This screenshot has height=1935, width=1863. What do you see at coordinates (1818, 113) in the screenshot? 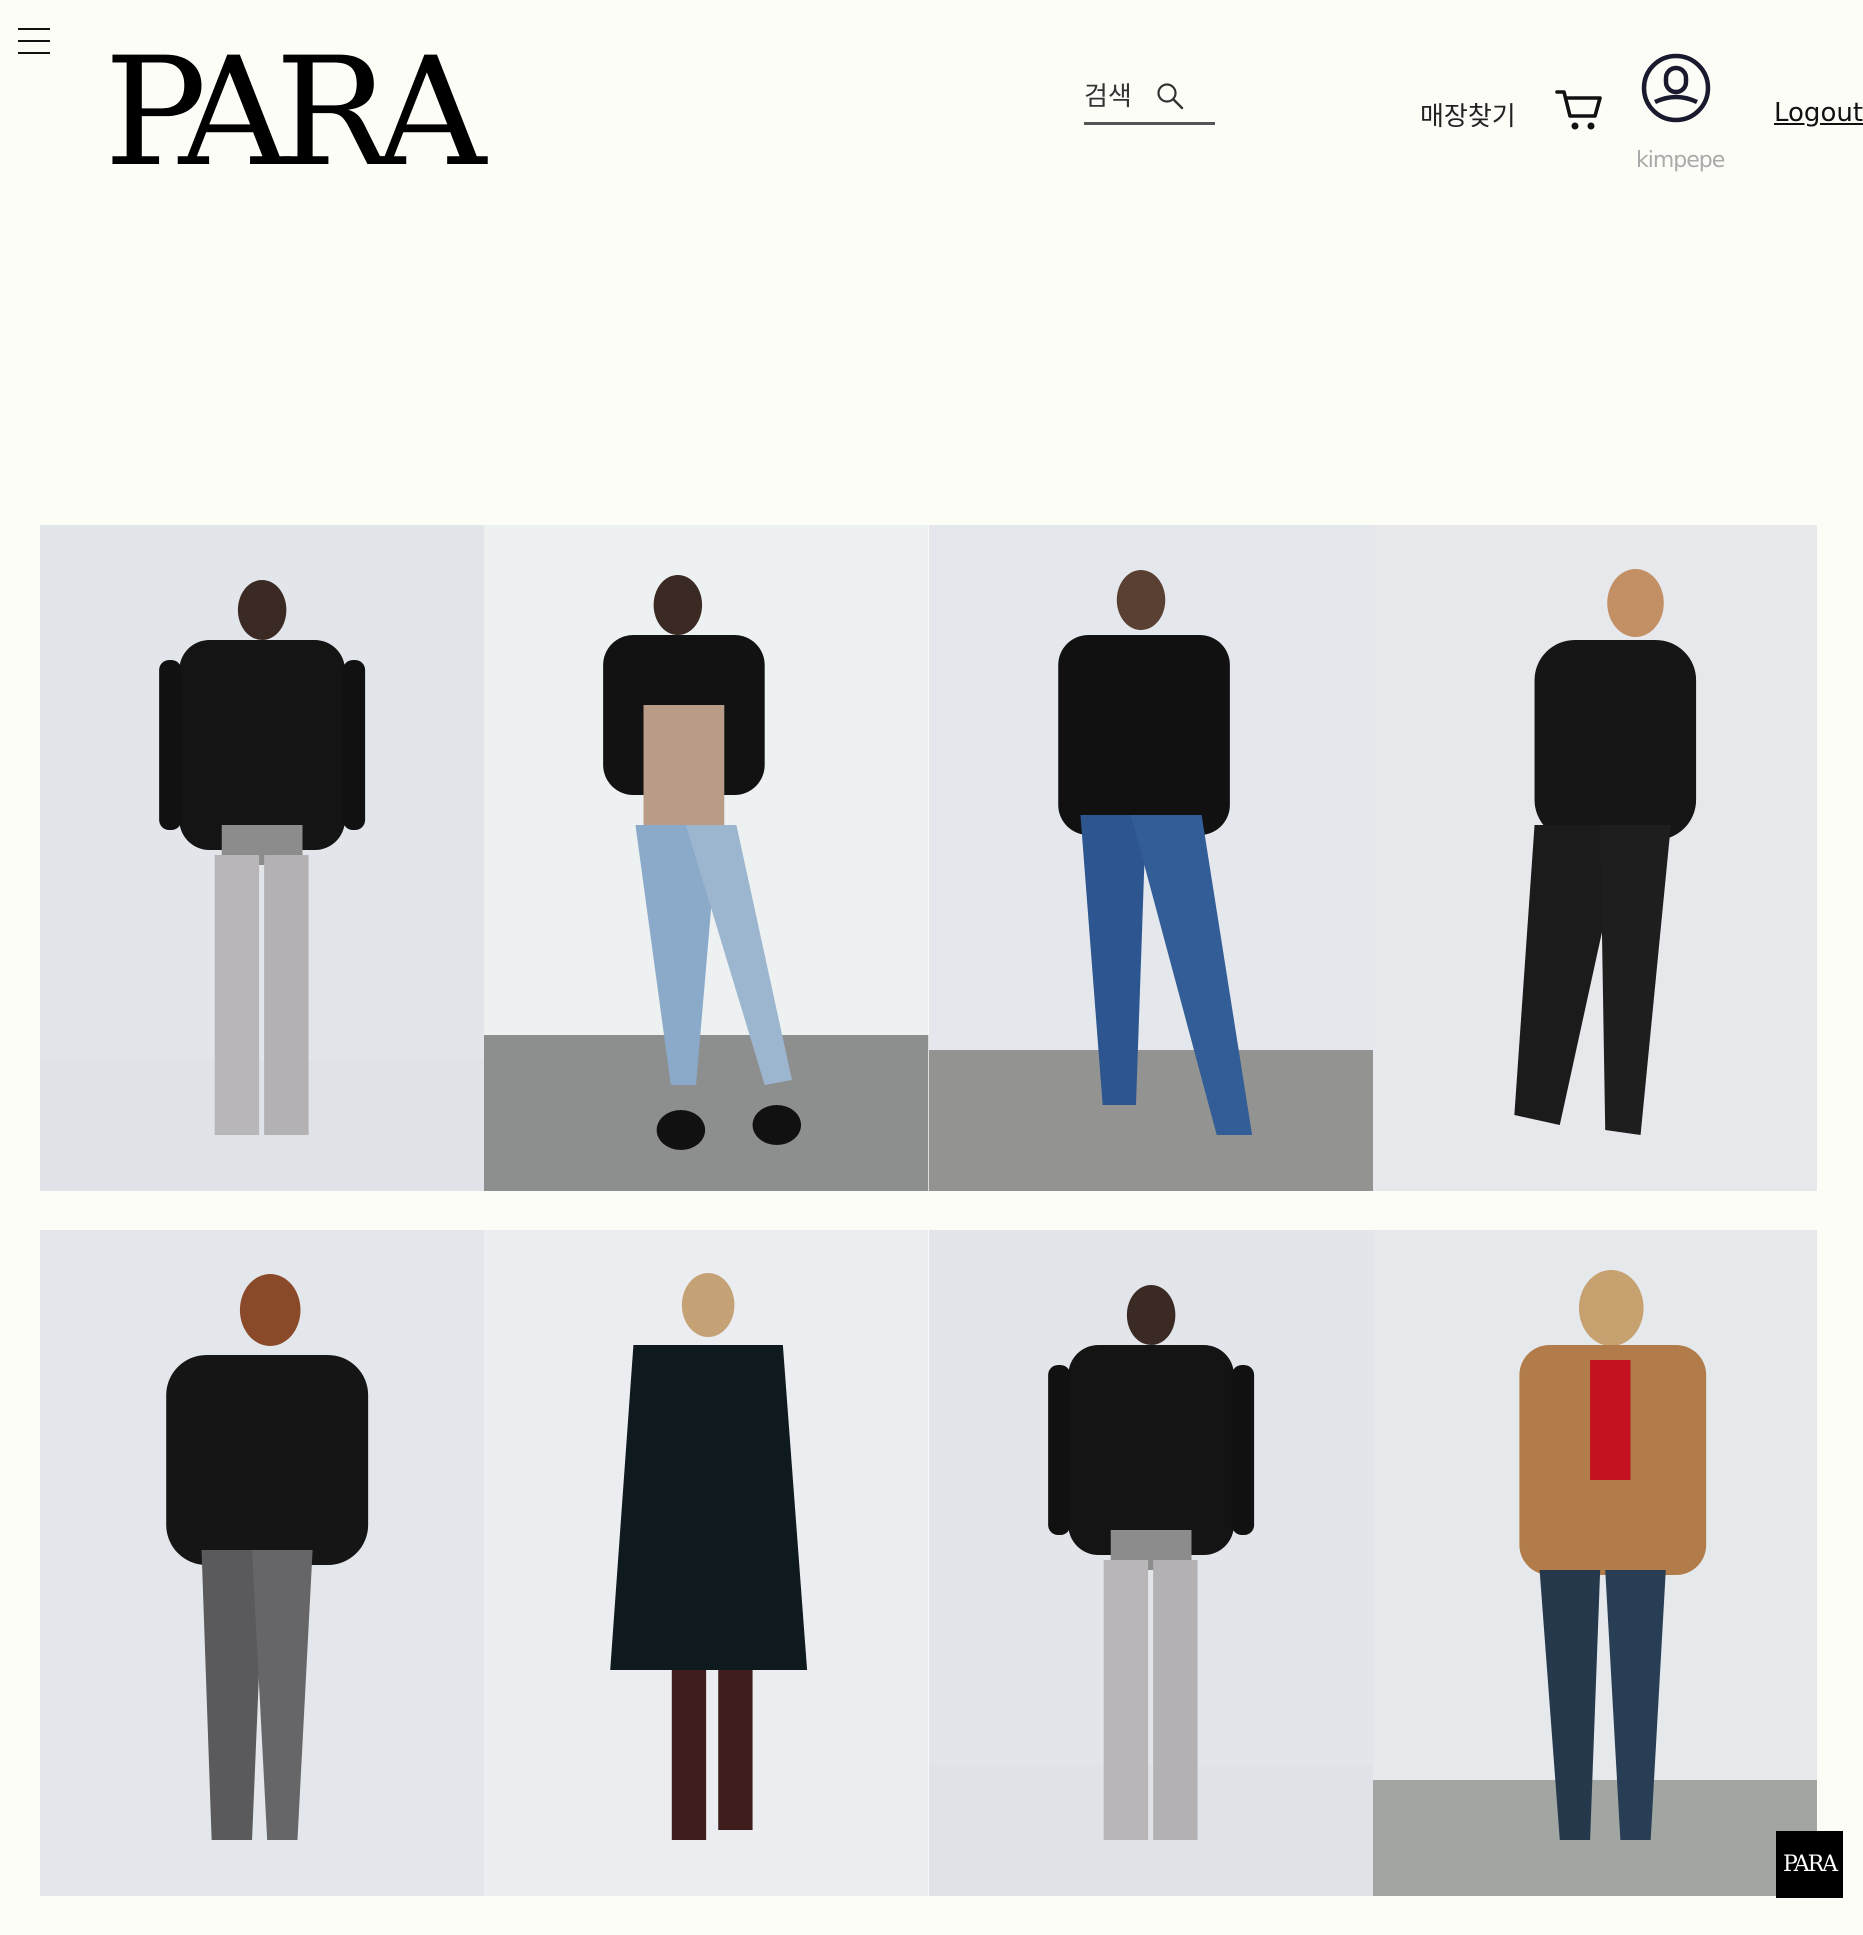
I see `logout-link: Logout` at bounding box center [1818, 113].